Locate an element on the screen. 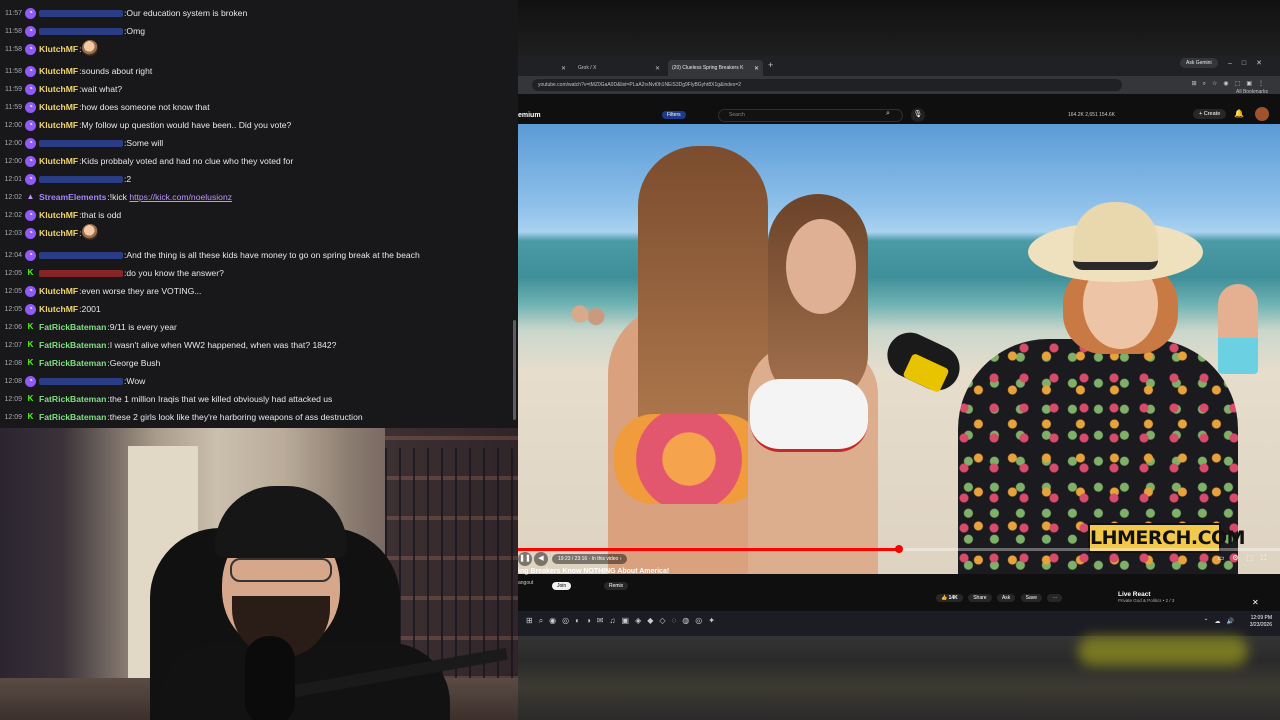  all-bookmarks: All Bookmarks is located at coordinates (1252, 92).